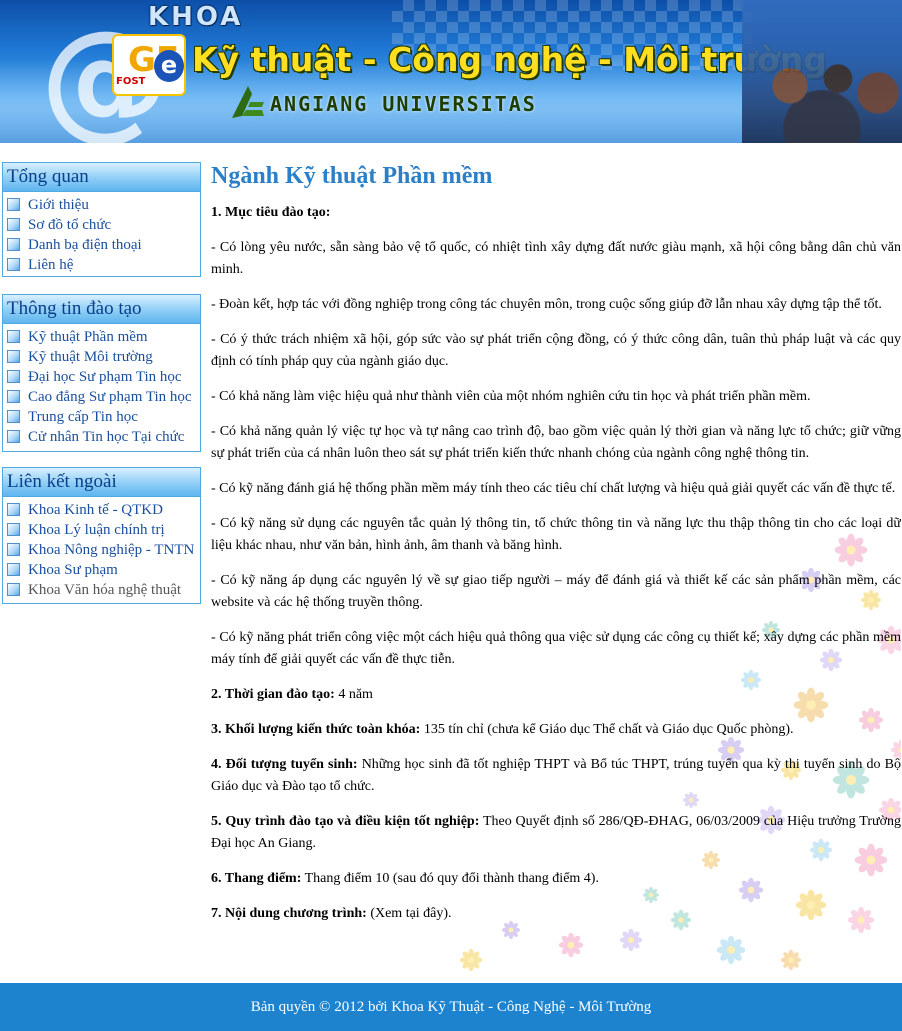  I want to click on sidebar-item-environmental-engineering: Kỹ thuật Môi trường, so click(101, 357).